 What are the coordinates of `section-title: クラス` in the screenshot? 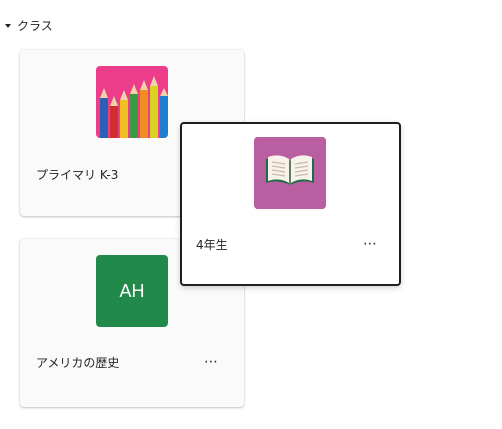 It's located at (35, 26).